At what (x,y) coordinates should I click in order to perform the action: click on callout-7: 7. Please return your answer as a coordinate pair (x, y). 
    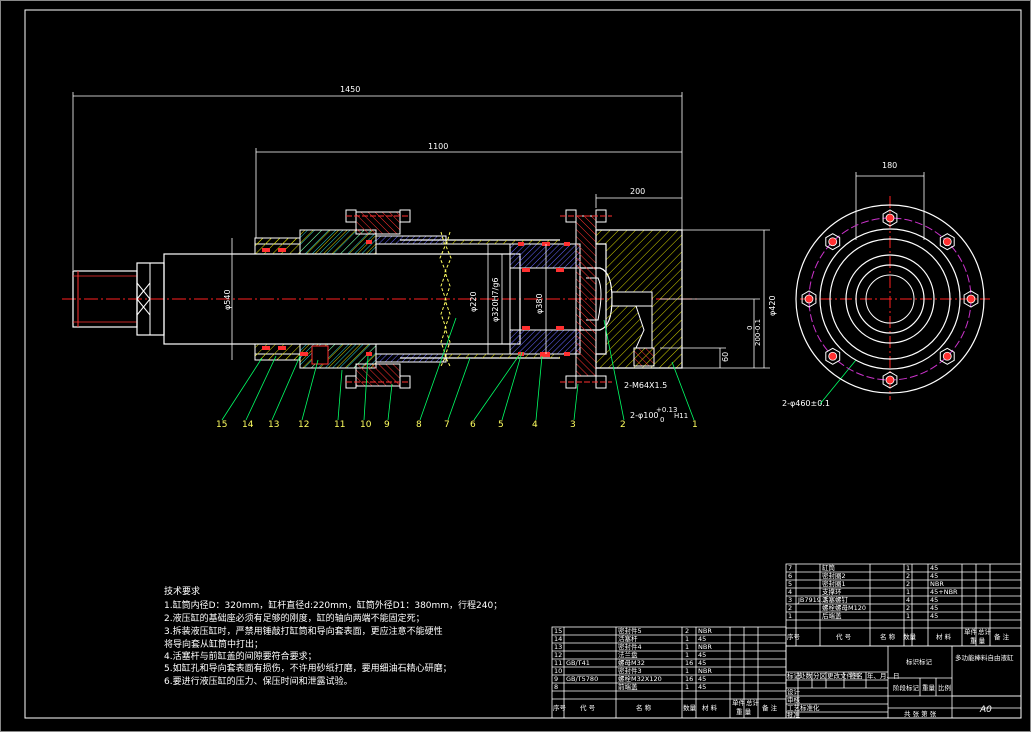
    Looking at the image, I should click on (447, 425).